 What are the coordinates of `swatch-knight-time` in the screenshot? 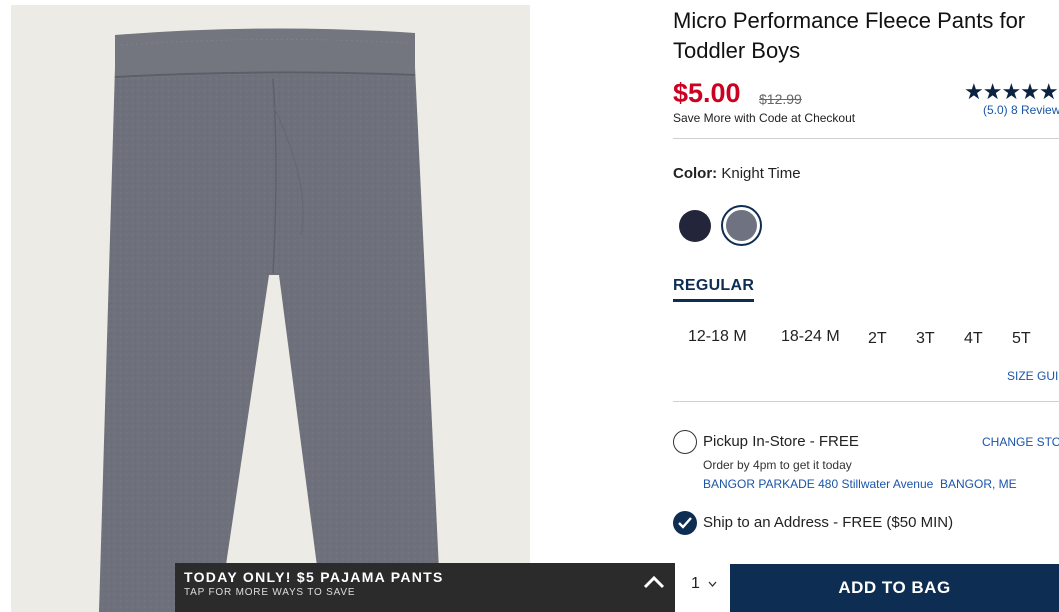 It's located at (741, 225).